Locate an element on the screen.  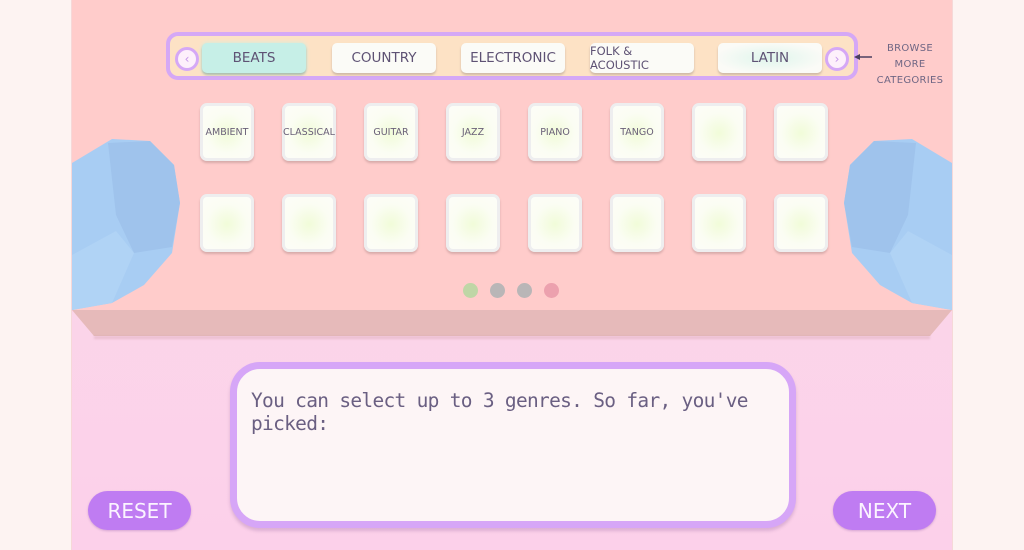
category-tab-country: COUNTRY is located at coordinates (384, 58).